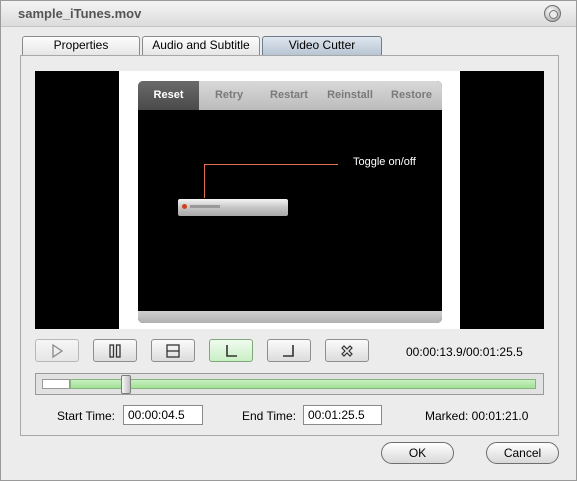 This screenshot has height=481, width=577. Describe the element at coordinates (233, 207) in the screenshot. I see `device-image` at that location.